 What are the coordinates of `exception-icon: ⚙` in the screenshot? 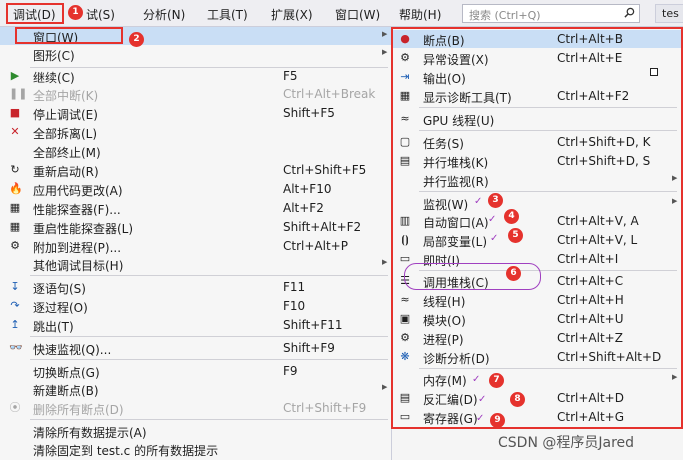 It's located at (405, 57).